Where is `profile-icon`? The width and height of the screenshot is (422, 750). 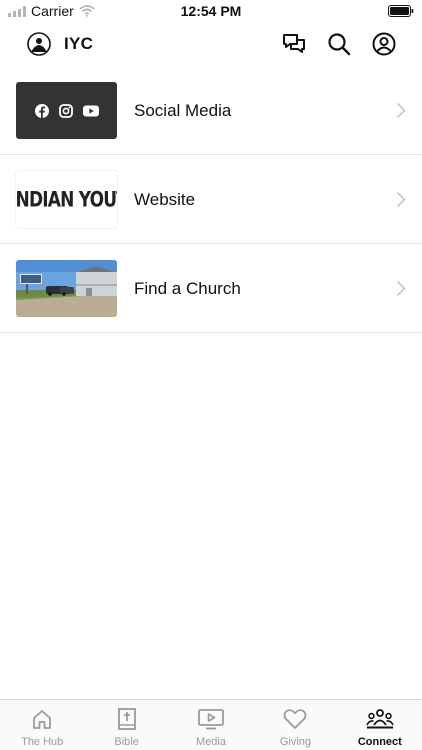
profile-icon is located at coordinates (384, 44).